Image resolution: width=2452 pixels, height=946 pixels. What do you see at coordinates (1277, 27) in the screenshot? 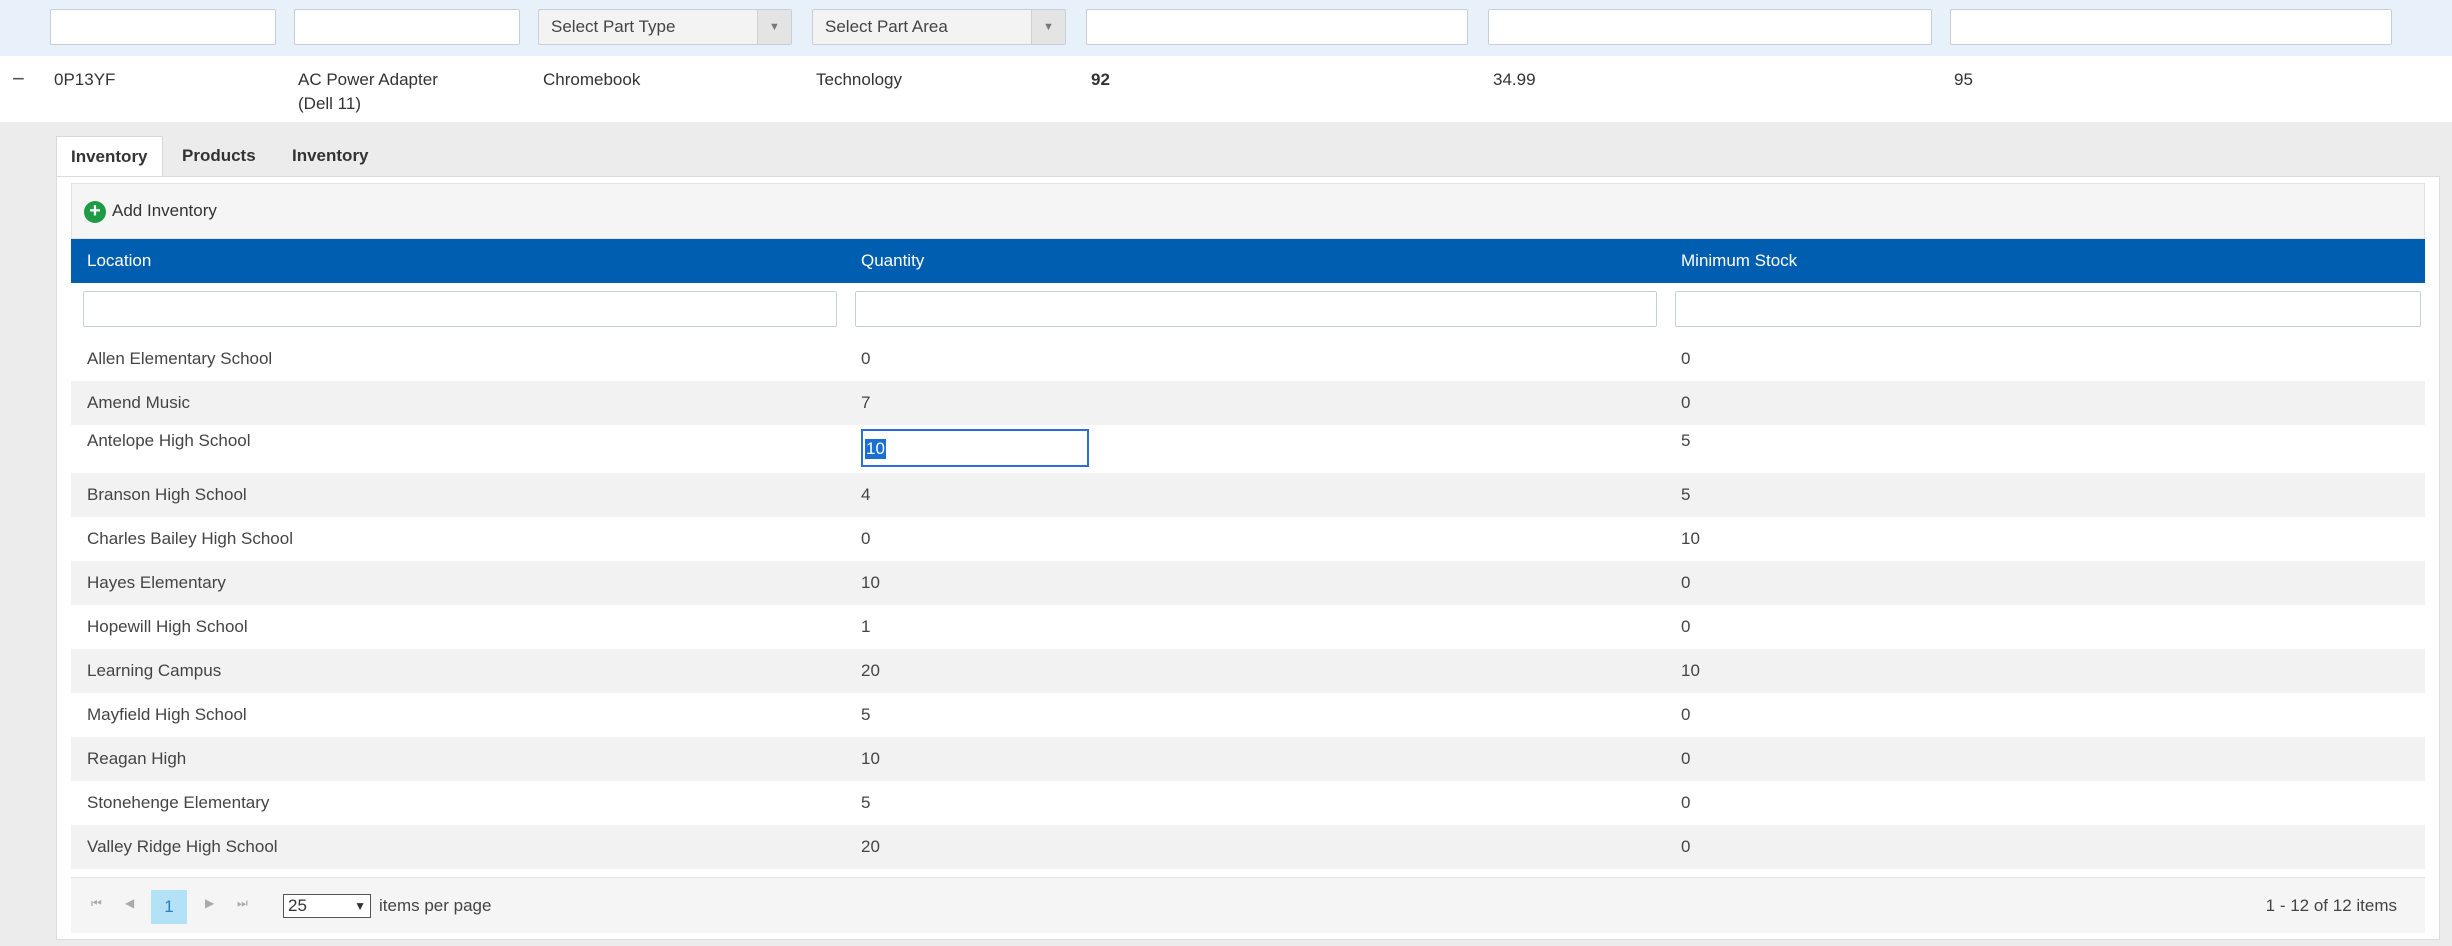
I see `quantity-filter` at bounding box center [1277, 27].